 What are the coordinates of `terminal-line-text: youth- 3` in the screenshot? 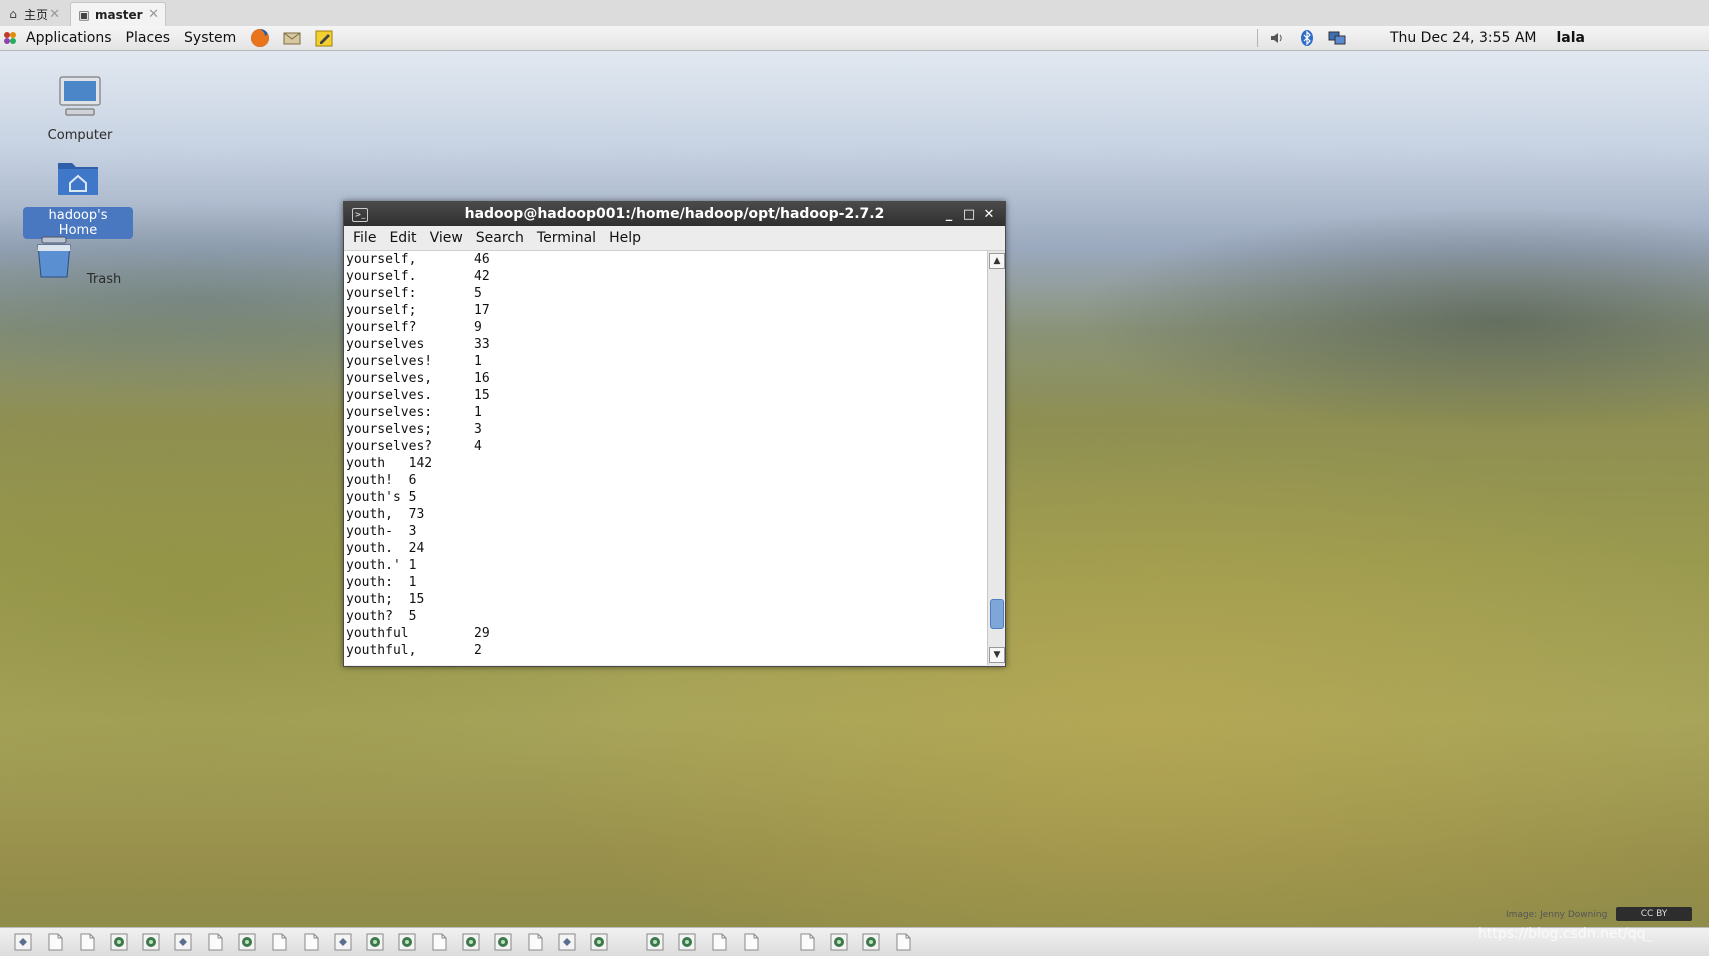 It's located at (381, 531).